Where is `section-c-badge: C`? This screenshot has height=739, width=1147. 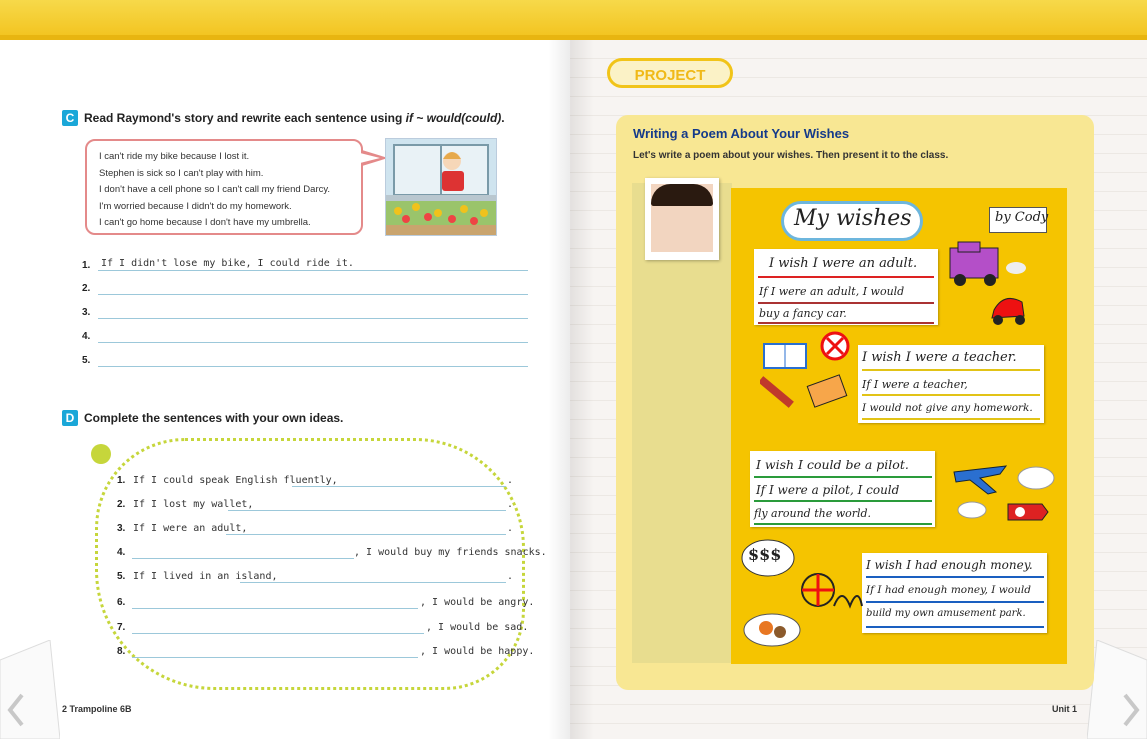 section-c-badge: C is located at coordinates (70, 118).